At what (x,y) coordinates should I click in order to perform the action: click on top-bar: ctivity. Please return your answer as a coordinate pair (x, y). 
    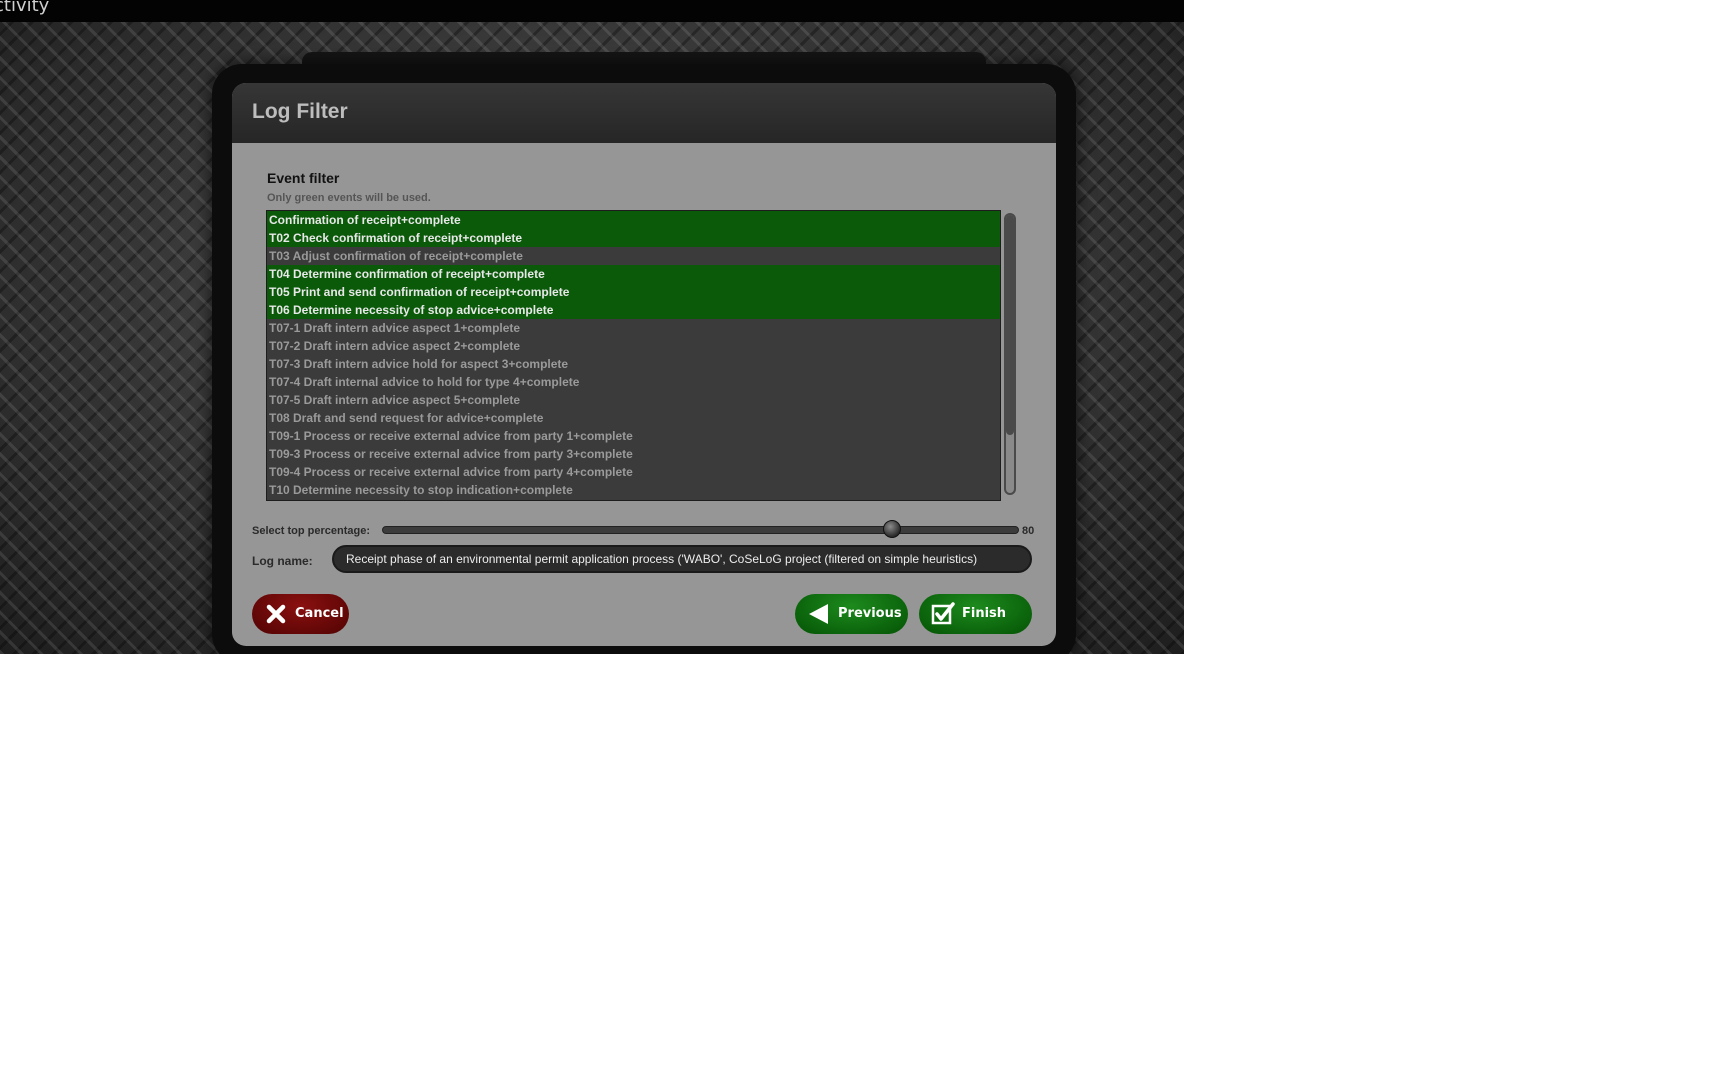
    Looking at the image, I should click on (592, 11).